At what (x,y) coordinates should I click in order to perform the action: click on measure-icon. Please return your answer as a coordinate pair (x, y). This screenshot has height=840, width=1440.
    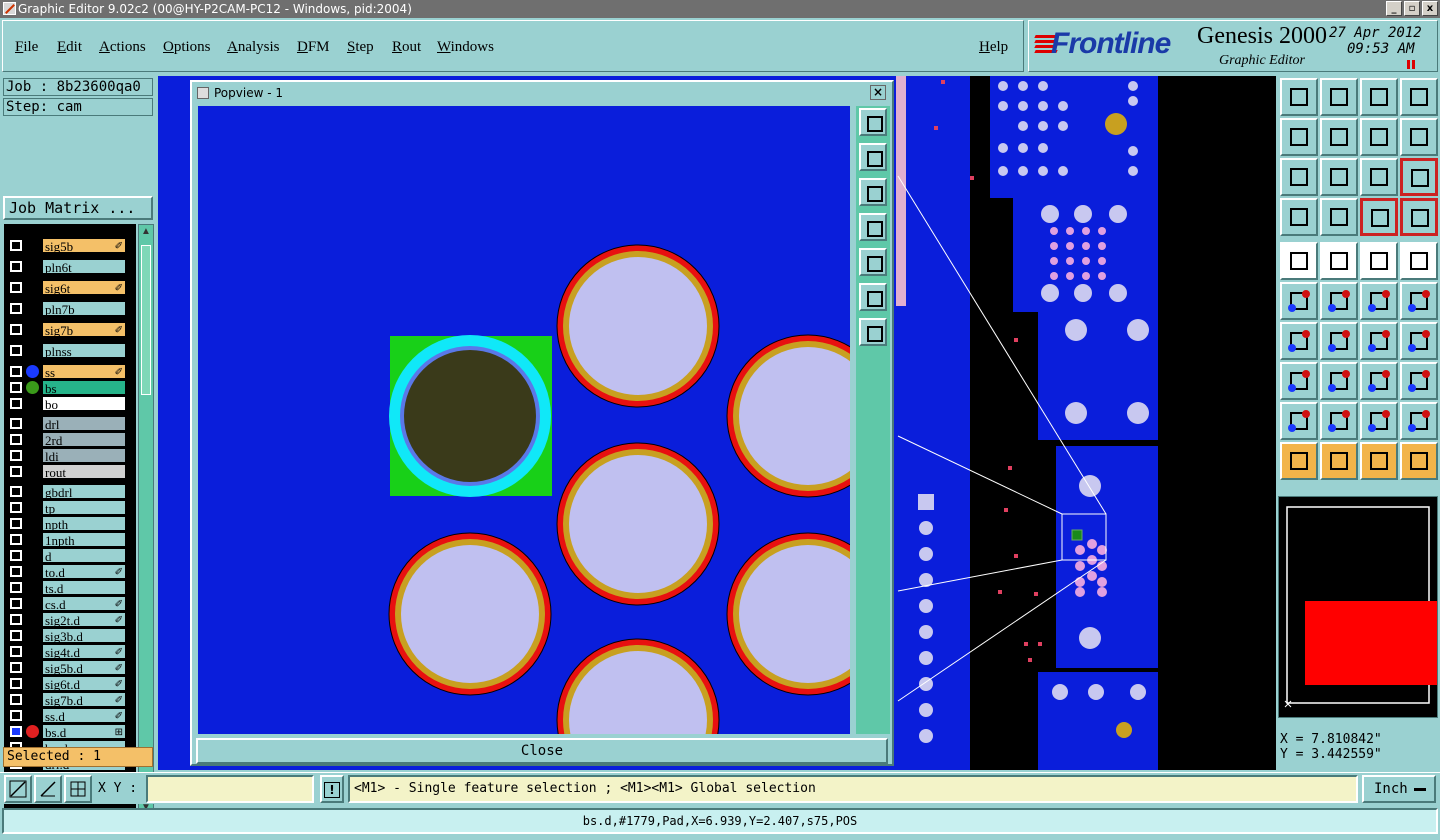
    Looking at the image, I should click on (1379, 381).